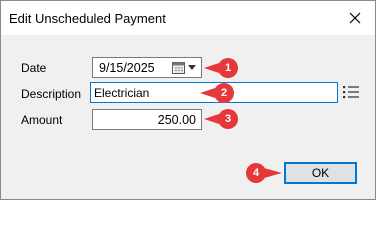 The image size is (376, 240). Describe the element at coordinates (127, 68) in the screenshot. I see `date-value: 9/15/2025` at that location.